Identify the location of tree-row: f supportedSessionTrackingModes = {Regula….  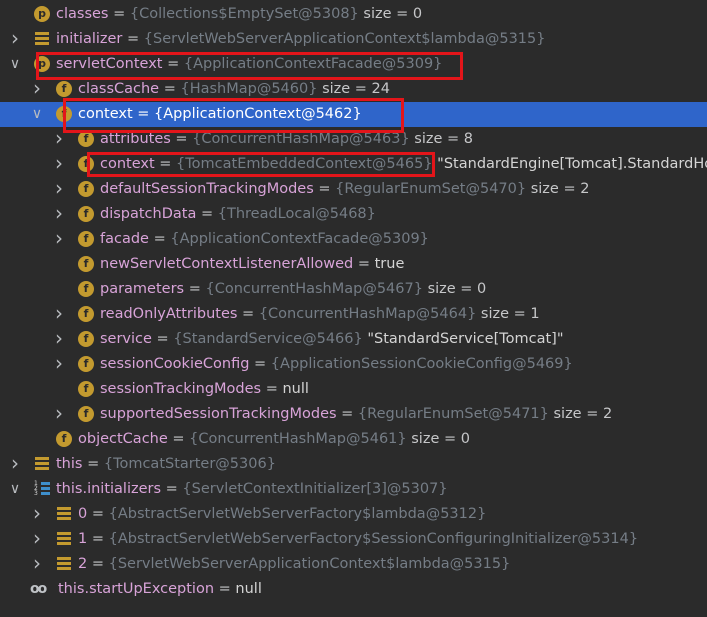
(353, 414).